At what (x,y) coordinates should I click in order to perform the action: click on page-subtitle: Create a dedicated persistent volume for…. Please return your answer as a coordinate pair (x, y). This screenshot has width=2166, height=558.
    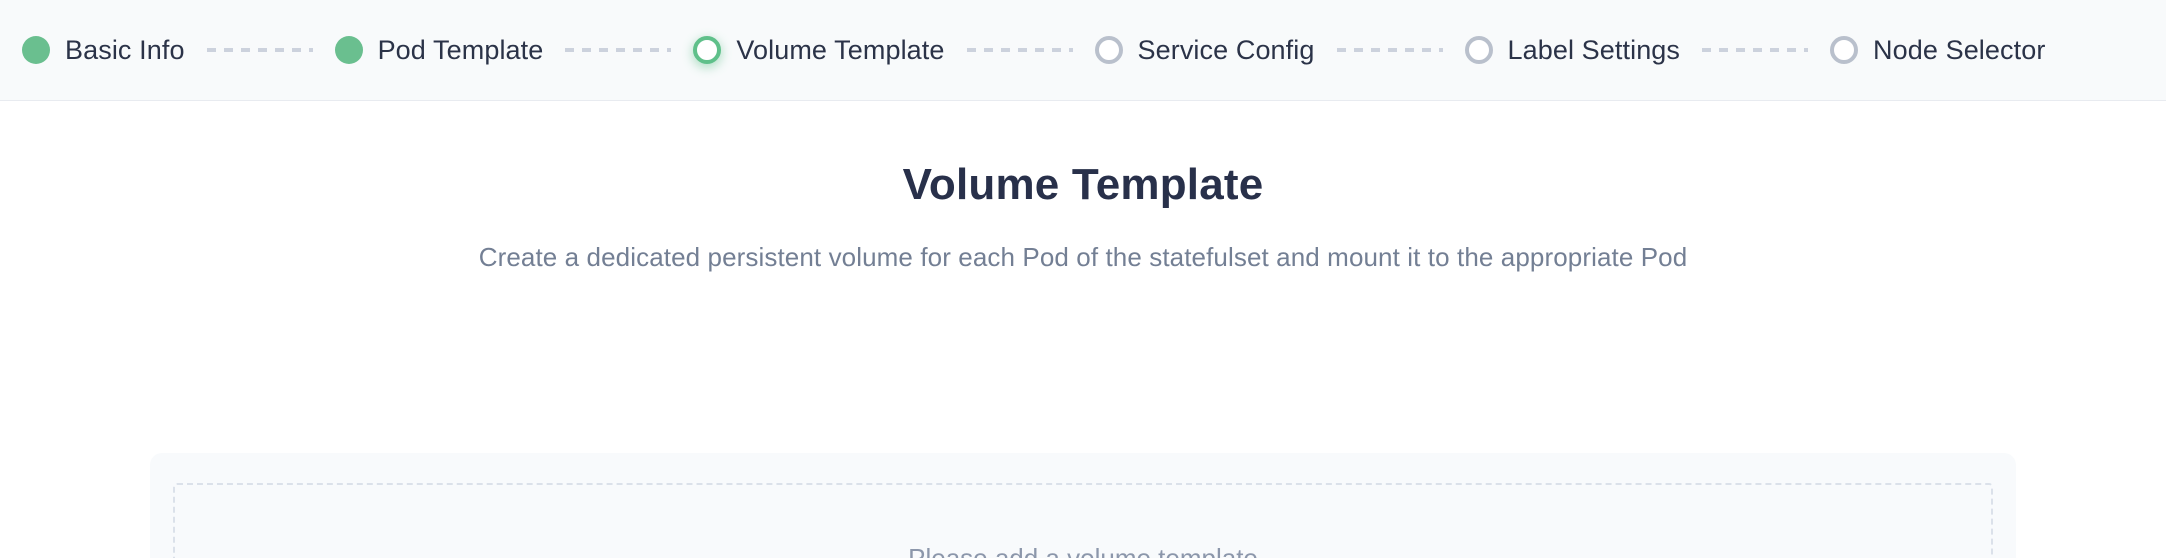
    Looking at the image, I should click on (1083, 257).